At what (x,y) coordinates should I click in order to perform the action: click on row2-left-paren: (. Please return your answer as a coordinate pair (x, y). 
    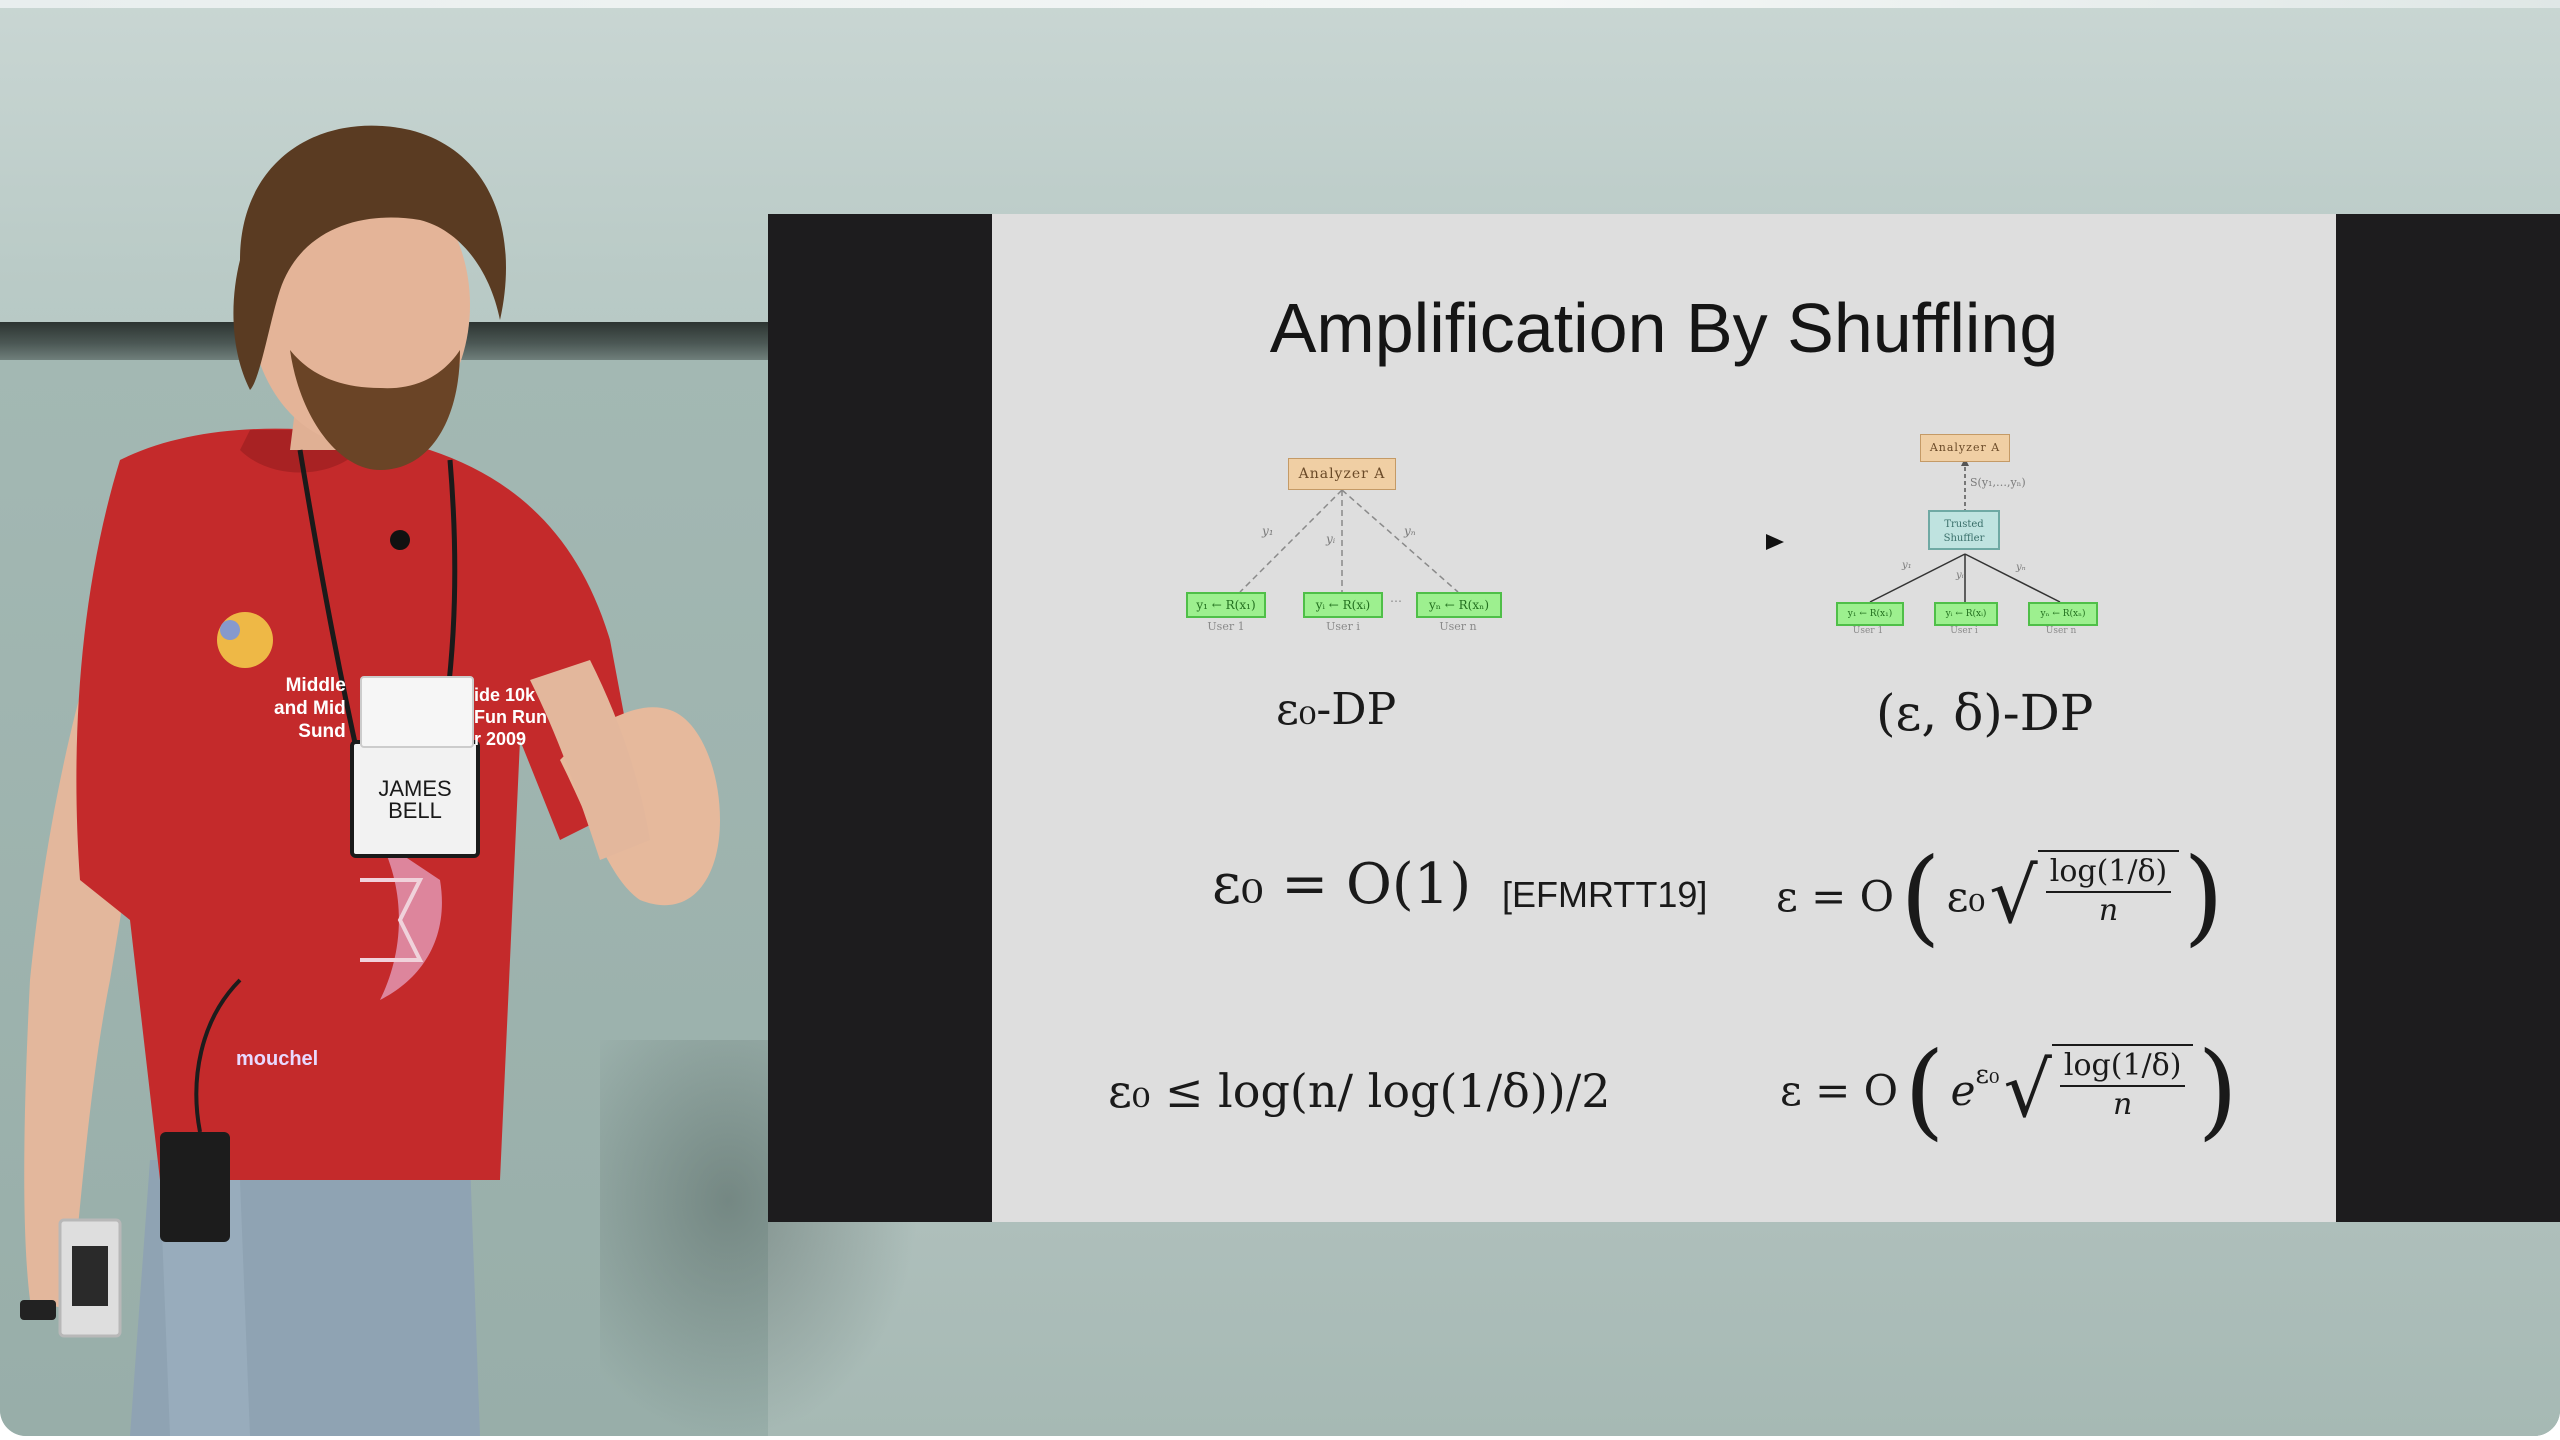
    Looking at the image, I should click on (1924, 1090).